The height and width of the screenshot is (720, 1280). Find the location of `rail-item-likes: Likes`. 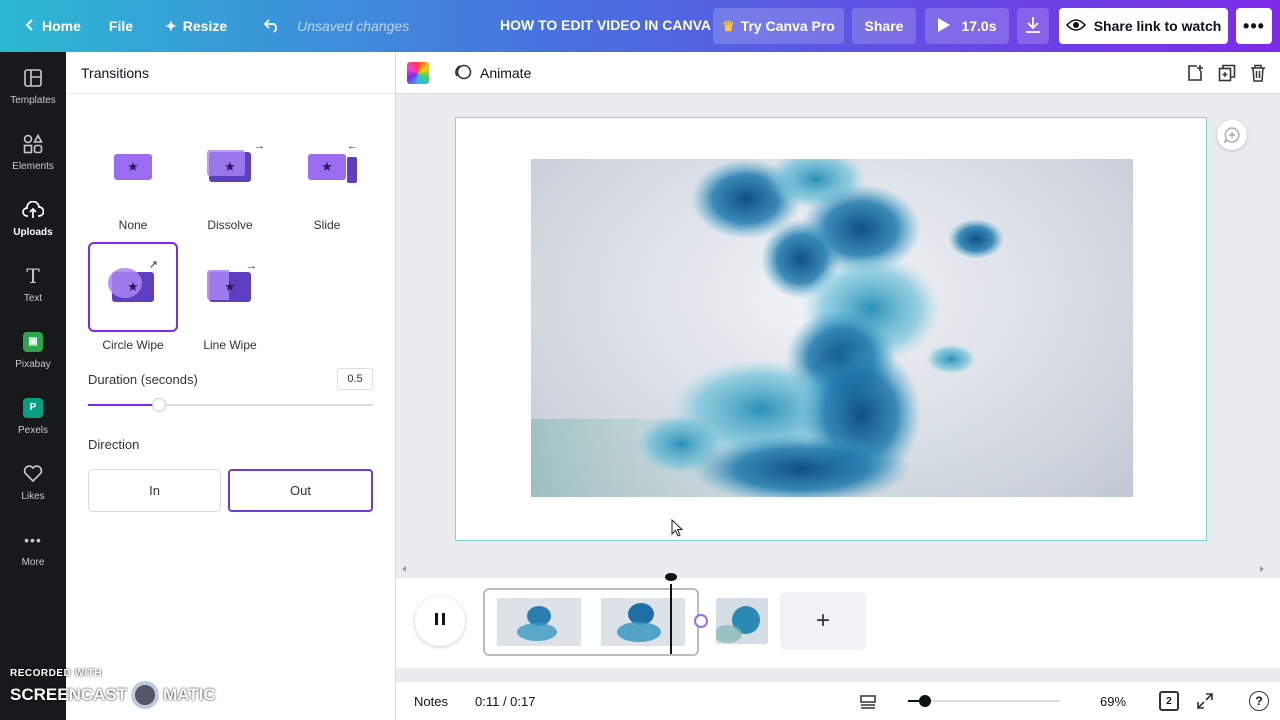

rail-item-likes: Likes is located at coordinates (33, 482).